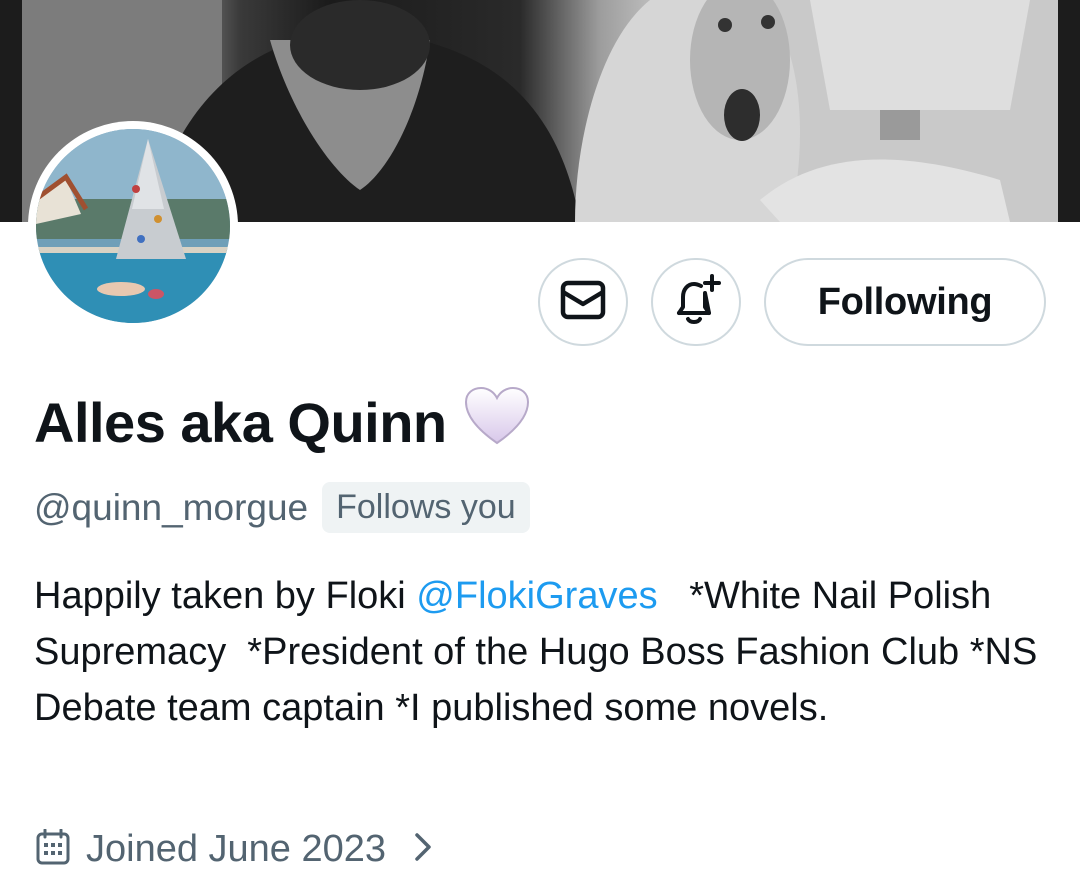 Image resolution: width=1080 pixels, height=883 pixels. I want to click on display-name: Alles aka Quinn, so click(282, 422).